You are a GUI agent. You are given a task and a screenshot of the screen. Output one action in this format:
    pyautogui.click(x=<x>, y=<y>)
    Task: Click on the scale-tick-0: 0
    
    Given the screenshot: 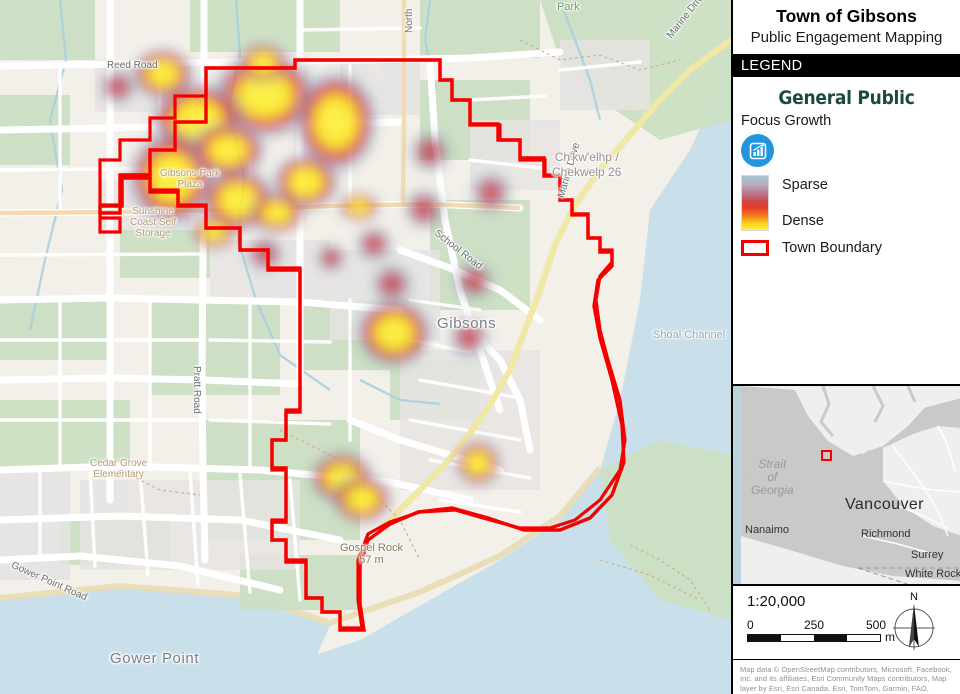 What is the action you would take?
    pyautogui.click(x=750, y=625)
    